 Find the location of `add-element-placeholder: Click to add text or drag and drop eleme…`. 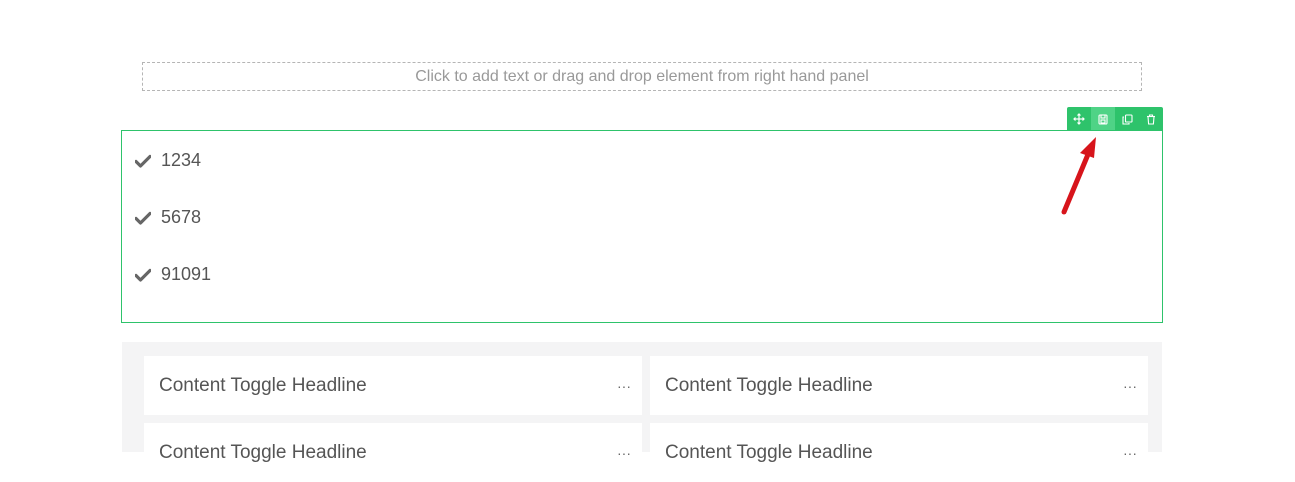

add-element-placeholder: Click to add text or drag and drop eleme… is located at coordinates (642, 76).